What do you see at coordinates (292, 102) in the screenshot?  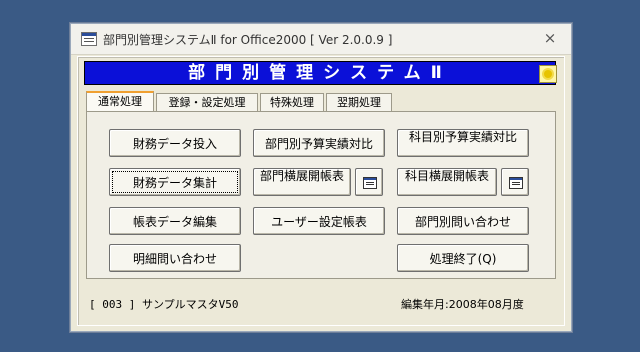 I see `tab-special: 特殊処理` at bounding box center [292, 102].